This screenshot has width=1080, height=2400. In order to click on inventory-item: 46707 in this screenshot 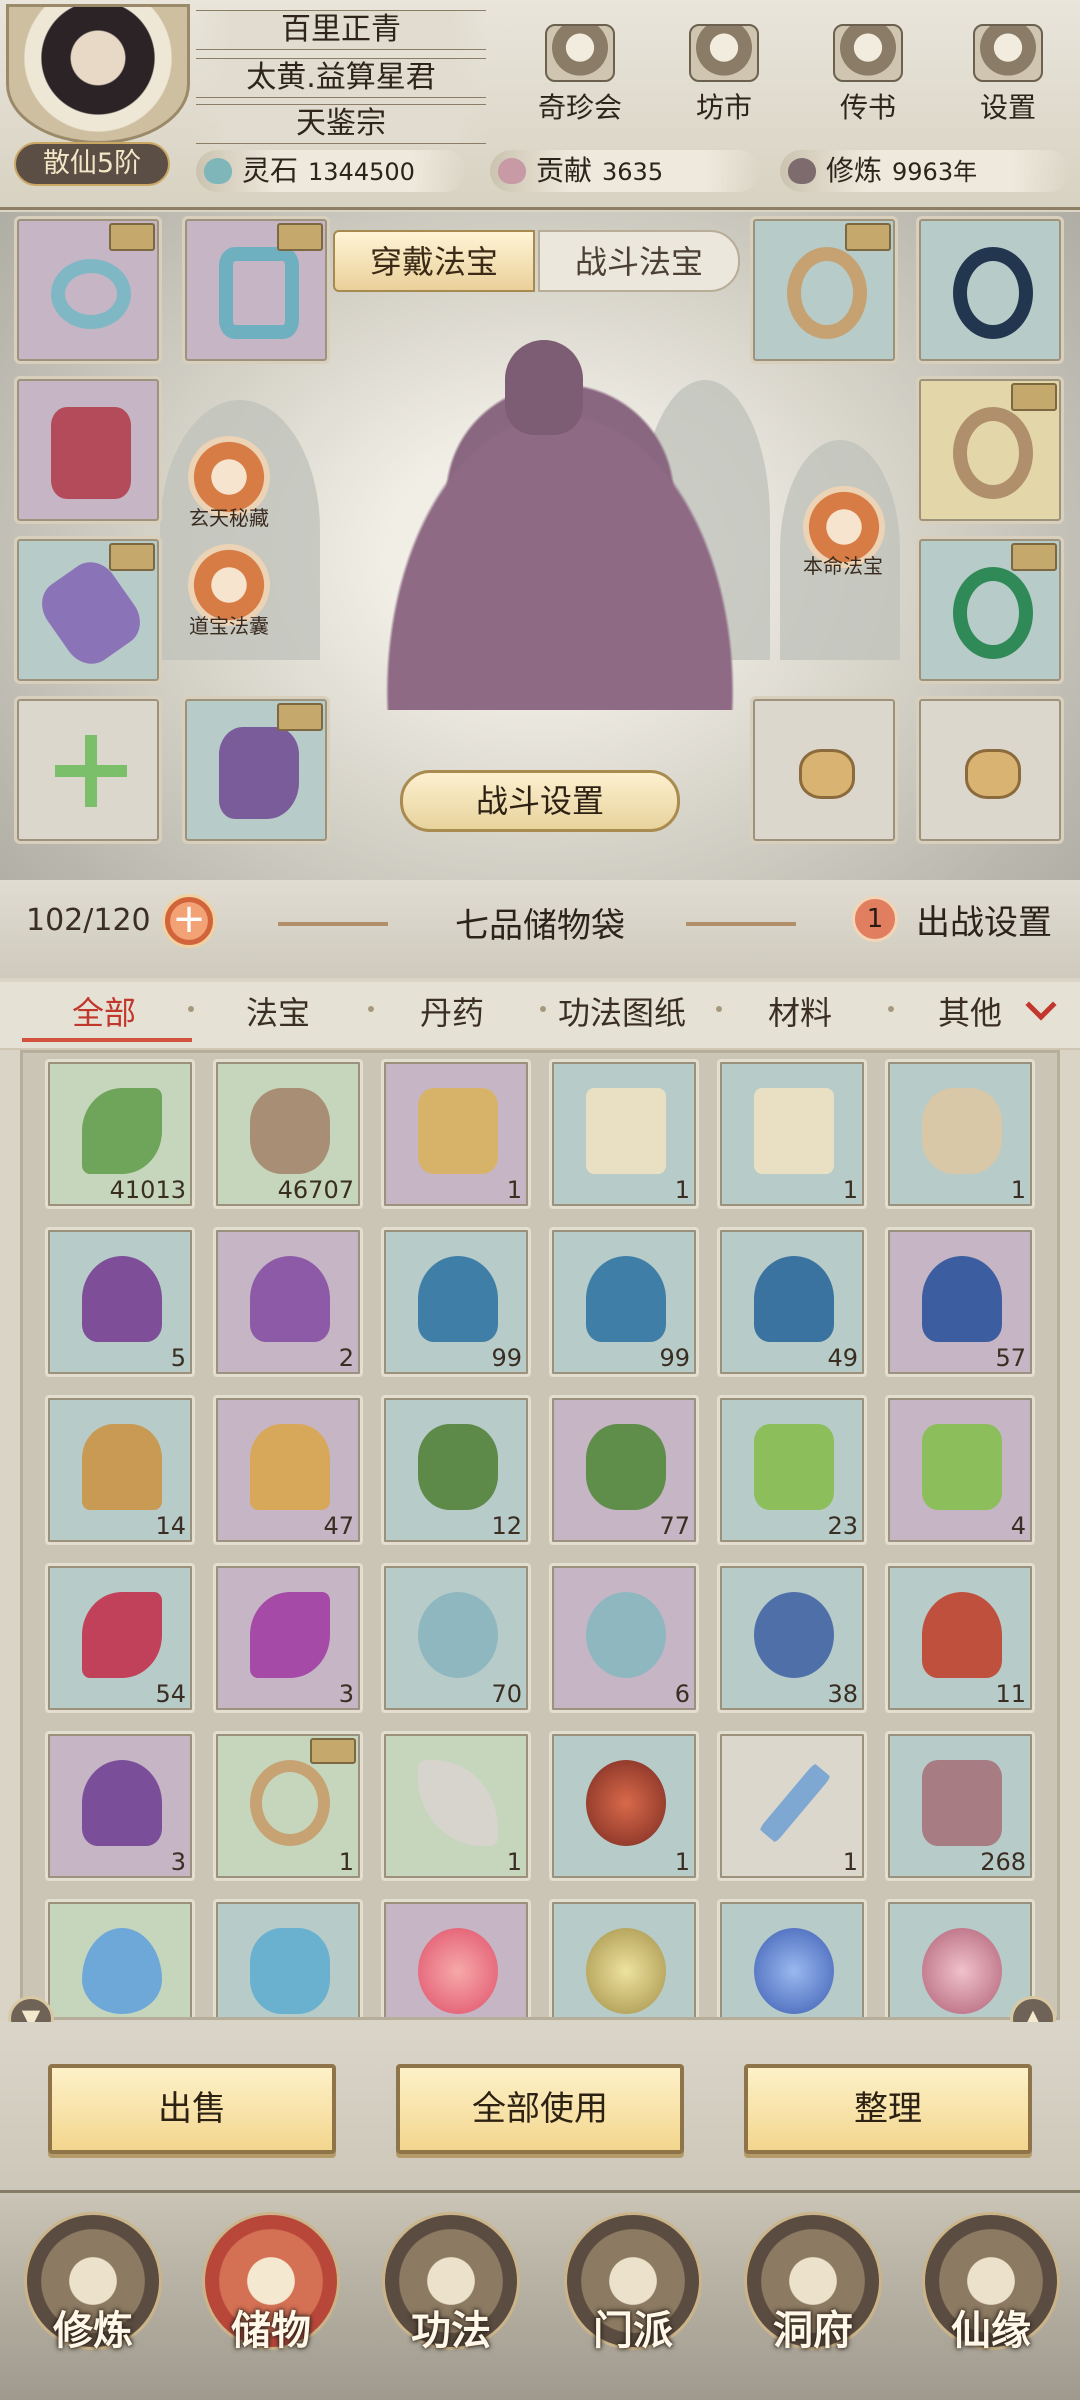, I will do `click(288, 1134)`.